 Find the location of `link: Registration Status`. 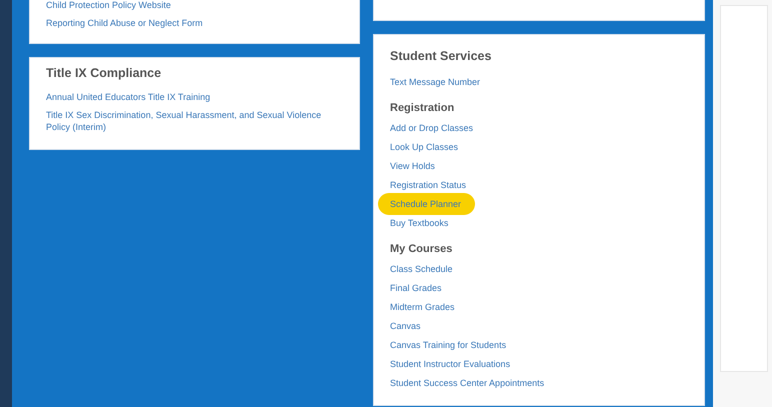

link: Registration Status is located at coordinates (428, 184).